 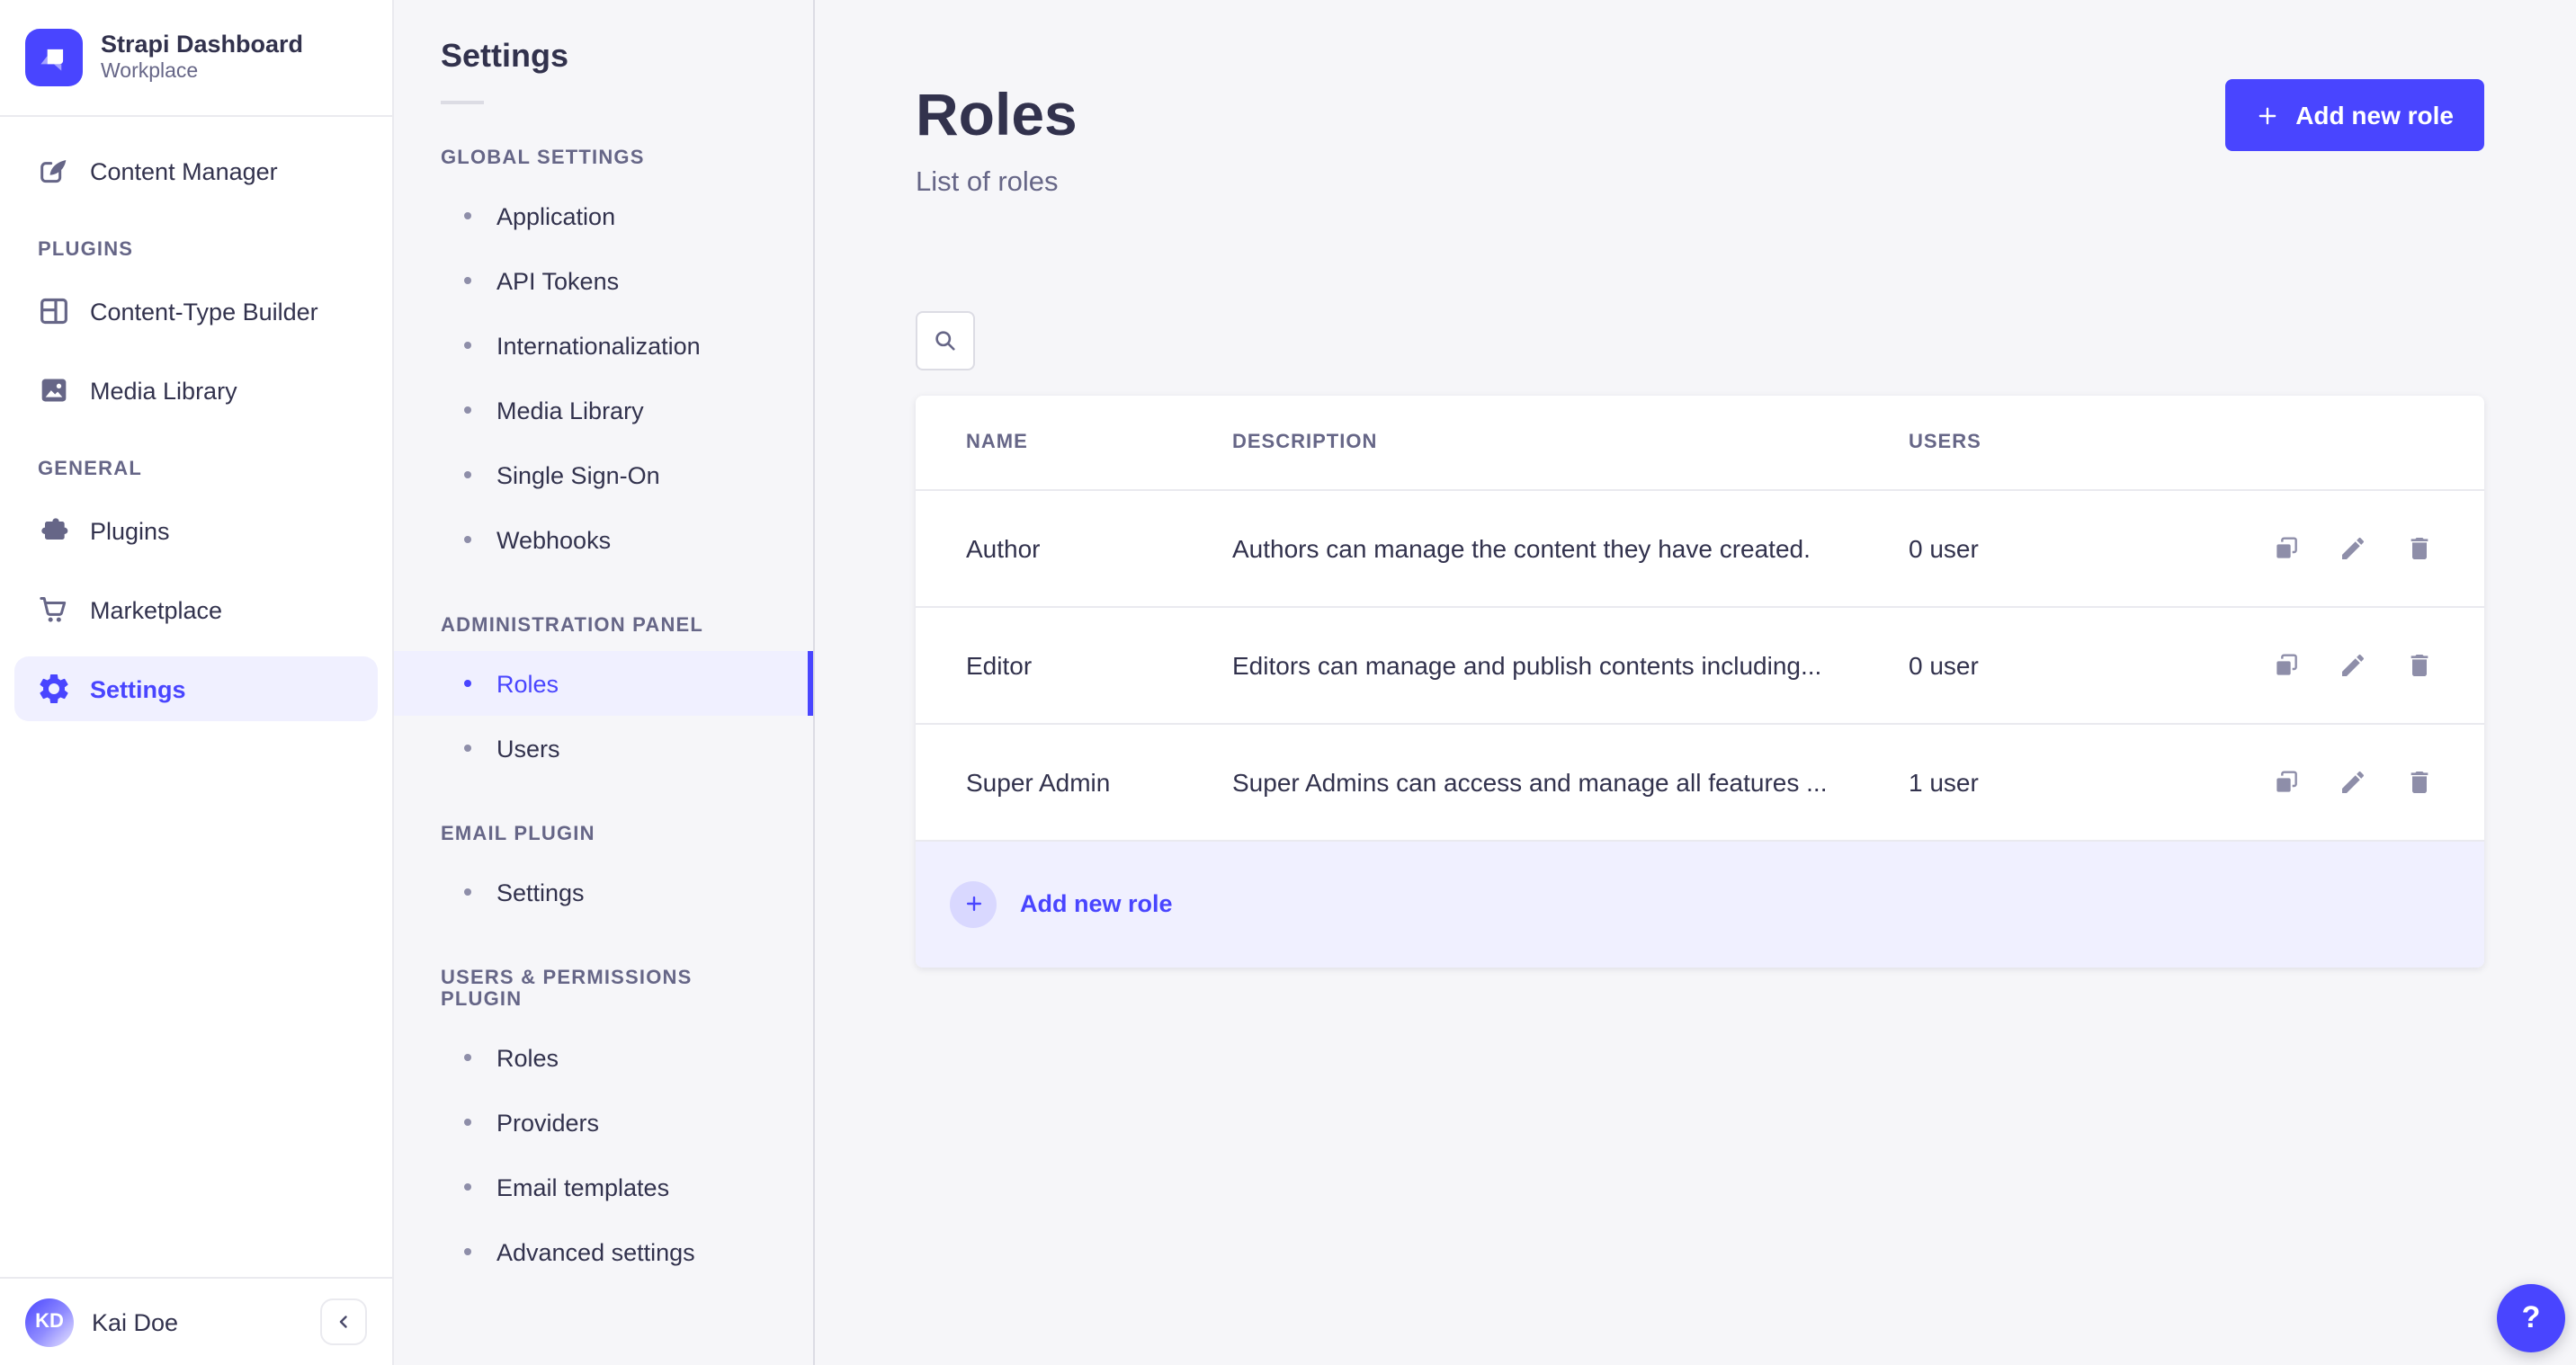 I want to click on page-subtitle: List of roles, so click(x=987, y=182).